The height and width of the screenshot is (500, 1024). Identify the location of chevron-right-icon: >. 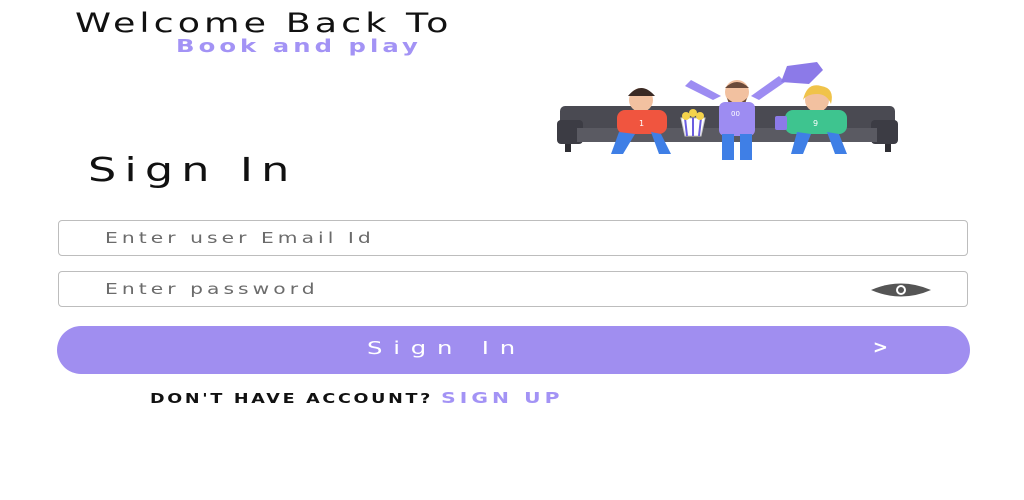
(880, 347).